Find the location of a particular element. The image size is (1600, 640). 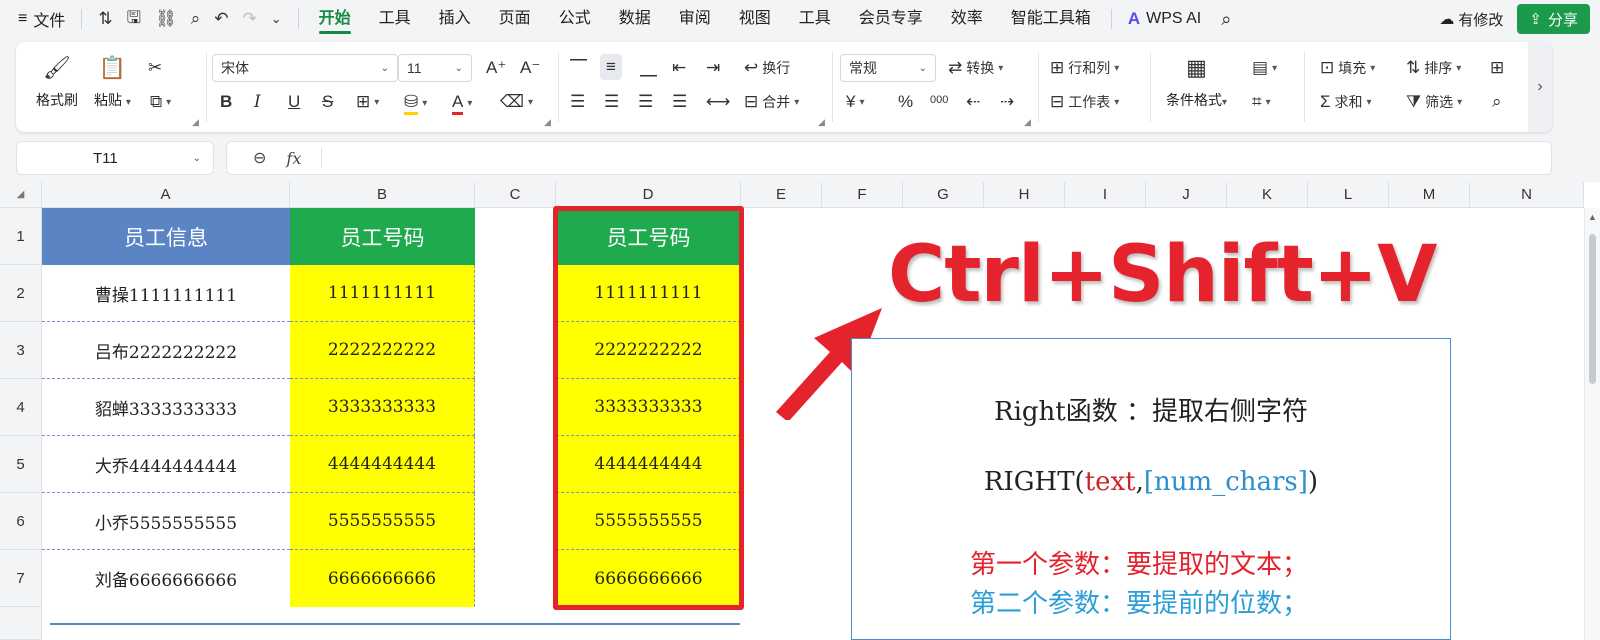

scrollbar-thumb is located at coordinates (1592, 309).